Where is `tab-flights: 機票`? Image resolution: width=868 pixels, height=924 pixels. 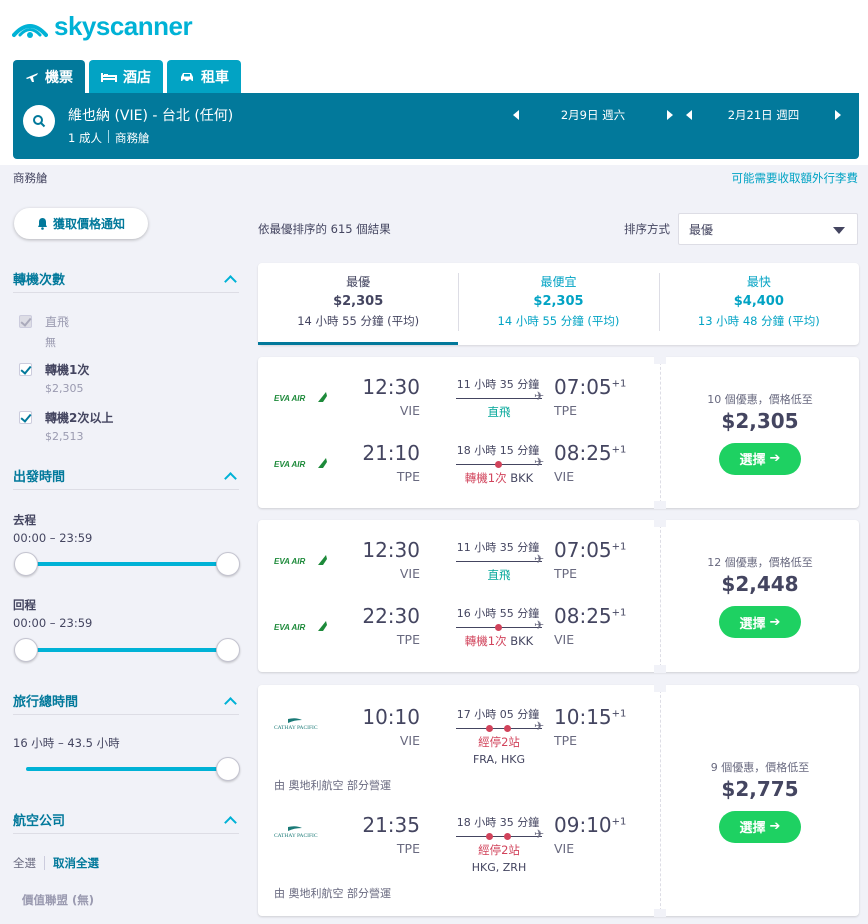
tab-flights: 機票 is located at coordinates (49, 76).